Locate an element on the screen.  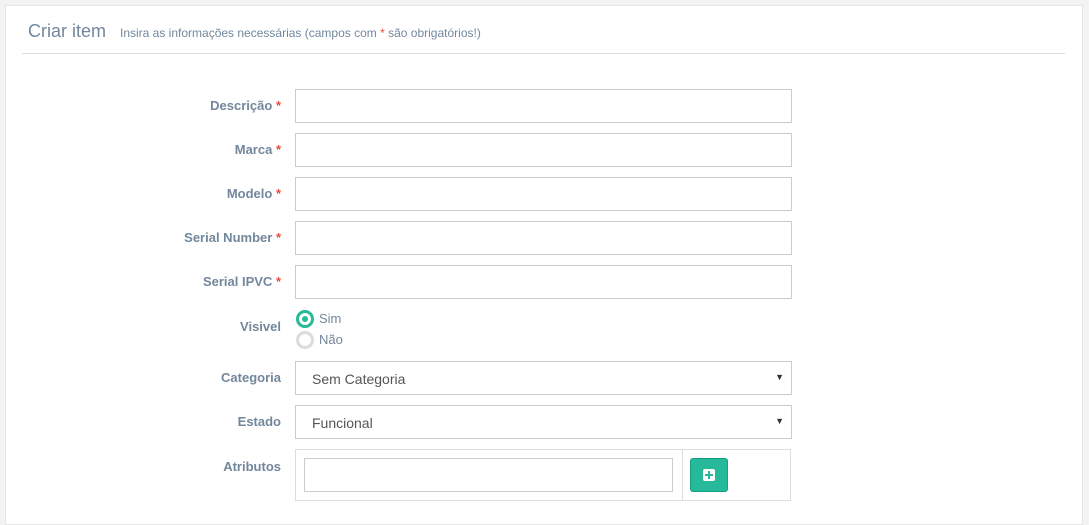
marca-label-text: Marca is located at coordinates (253, 149).